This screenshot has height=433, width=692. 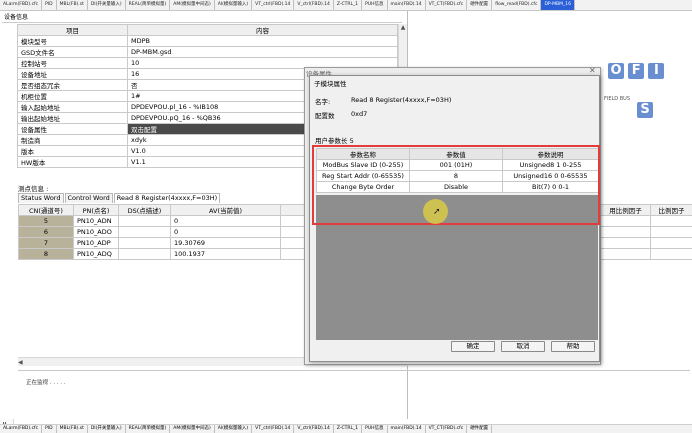 What do you see at coordinates (262, 41) in the screenshot?
I see `property-value: MDPB` at bounding box center [262, 41].